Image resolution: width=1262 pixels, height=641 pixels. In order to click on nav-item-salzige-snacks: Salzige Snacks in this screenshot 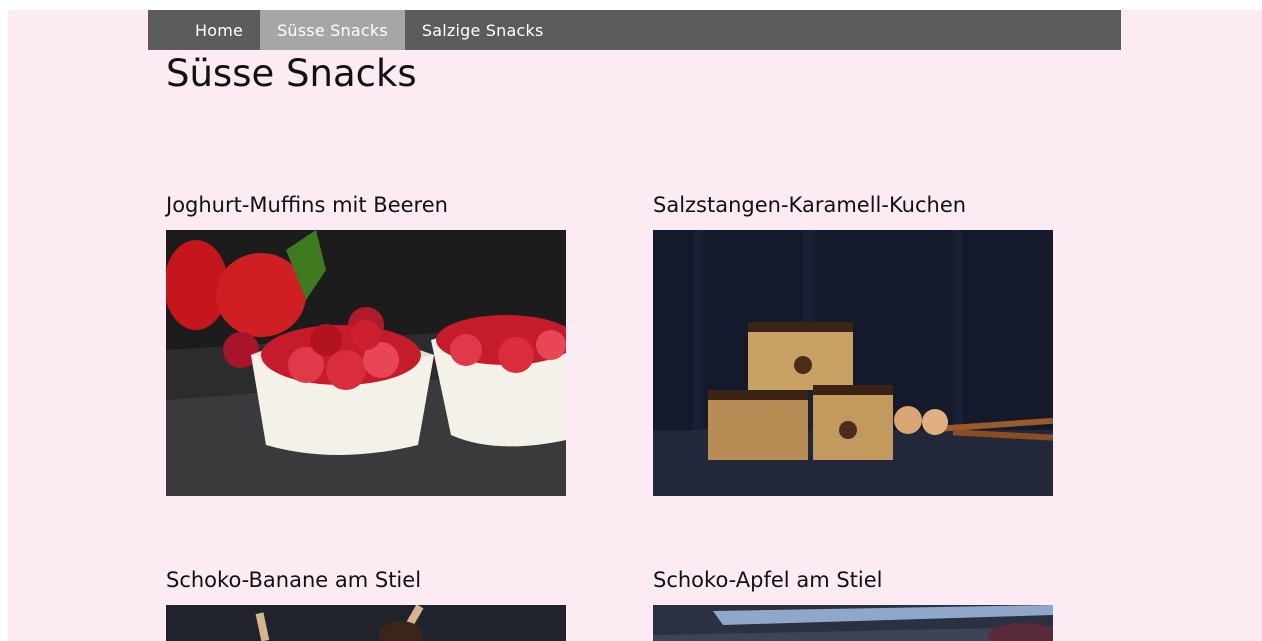, I will do `click(483, 30)`.